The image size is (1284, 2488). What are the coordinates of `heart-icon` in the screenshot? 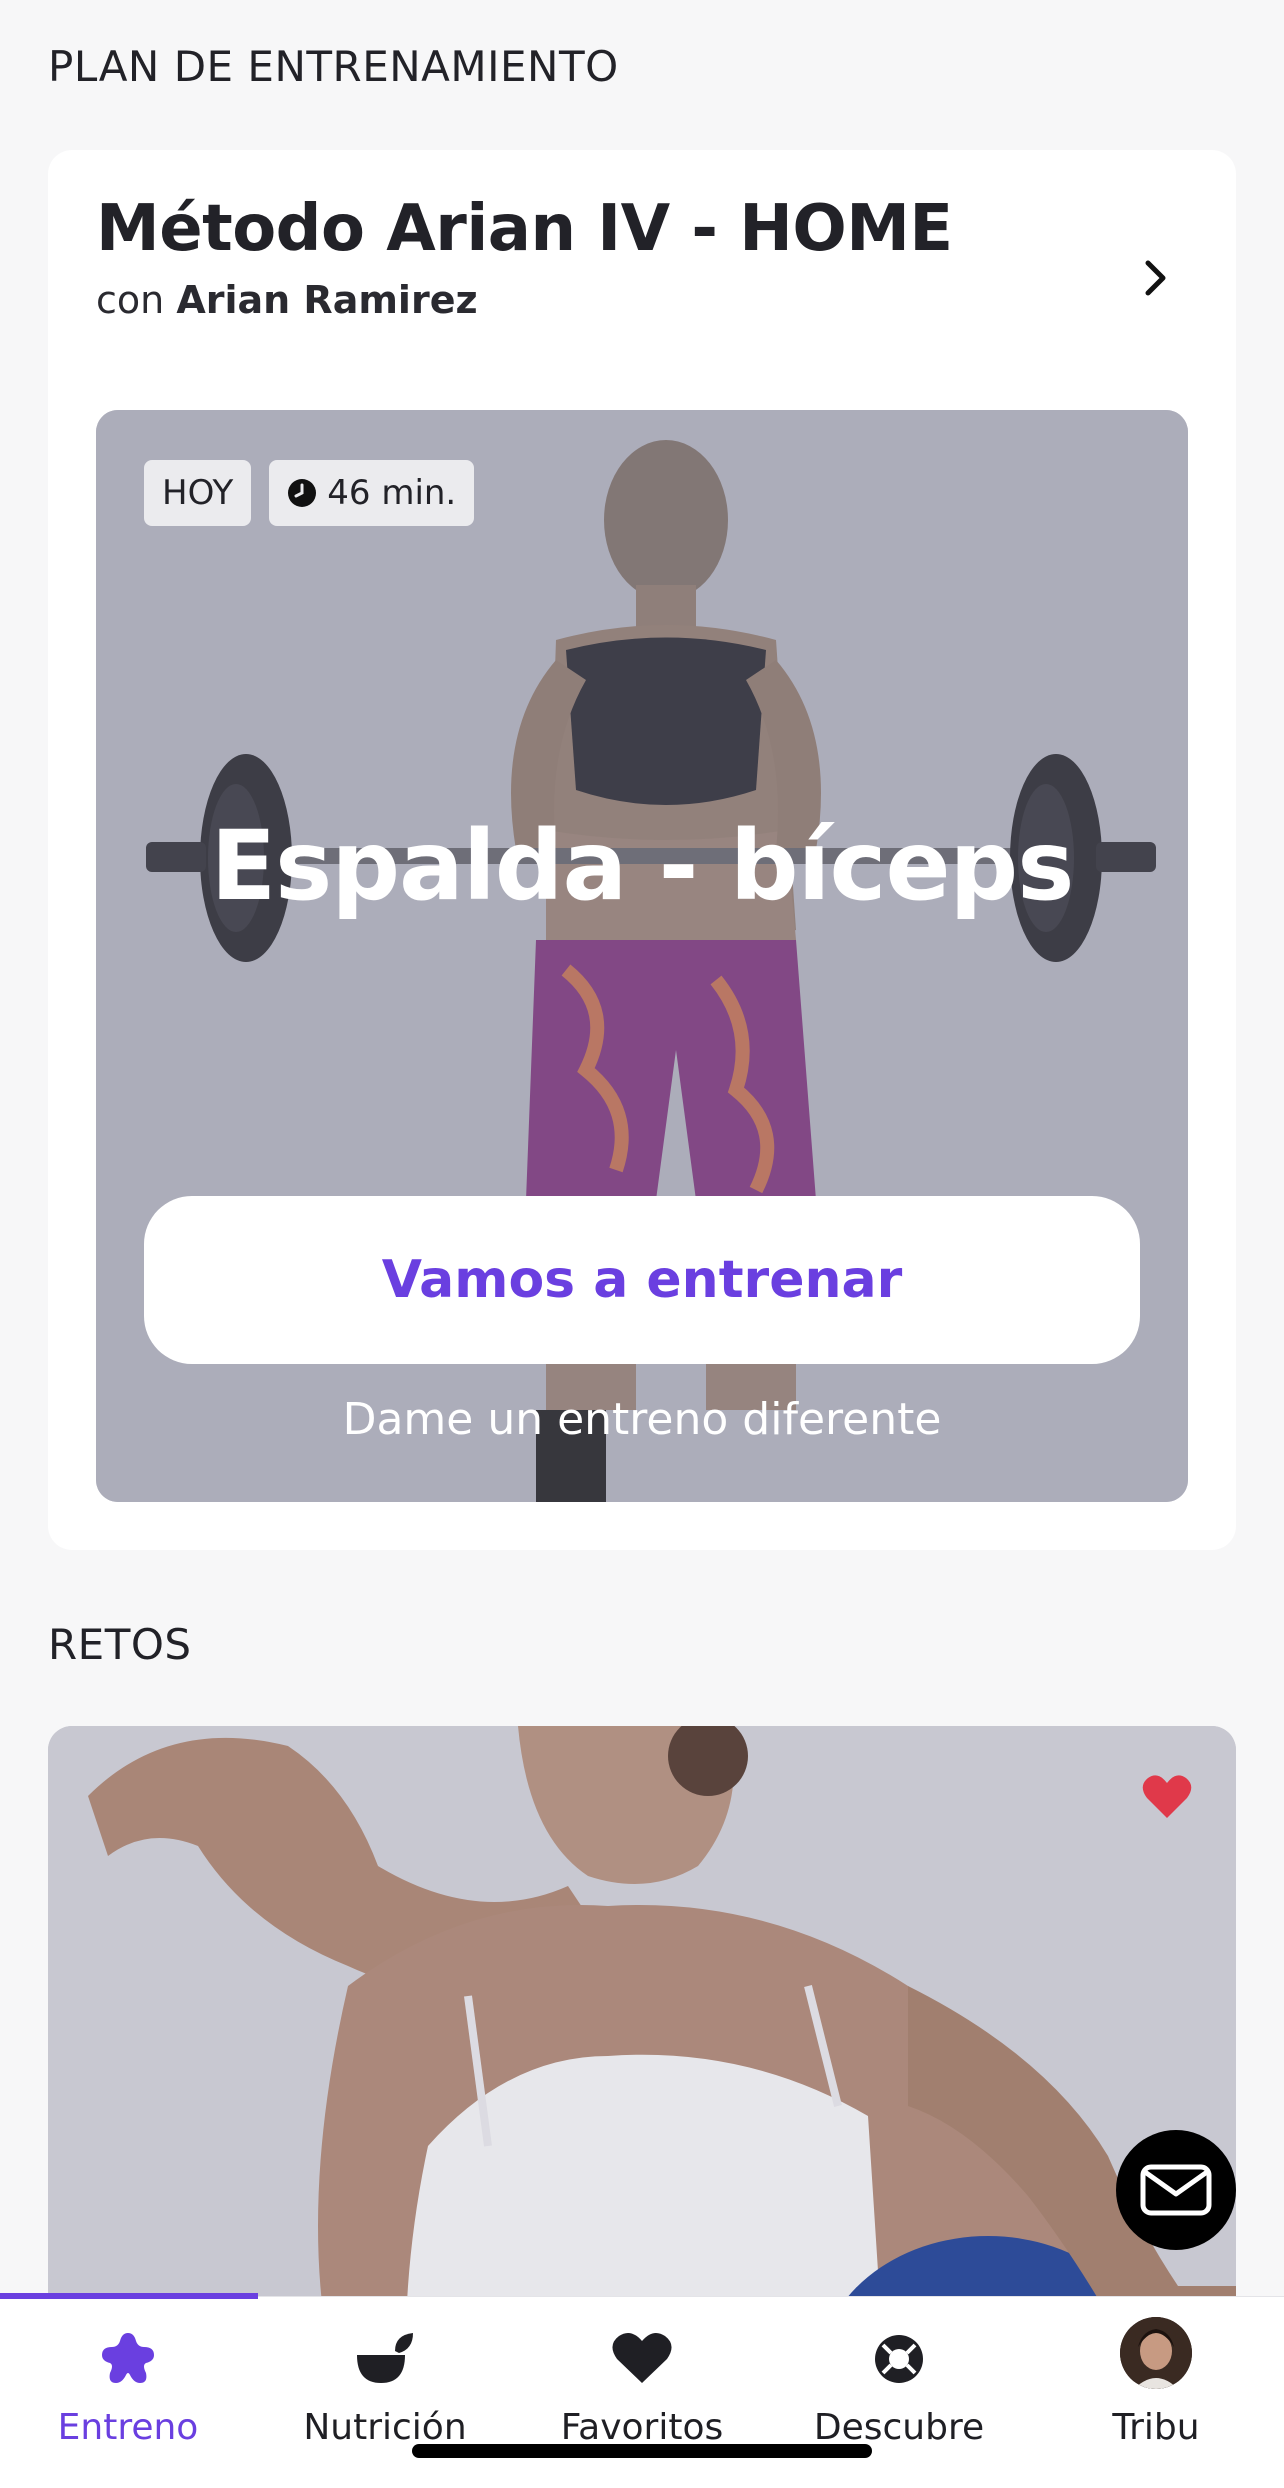 It's located at (642, 2345).